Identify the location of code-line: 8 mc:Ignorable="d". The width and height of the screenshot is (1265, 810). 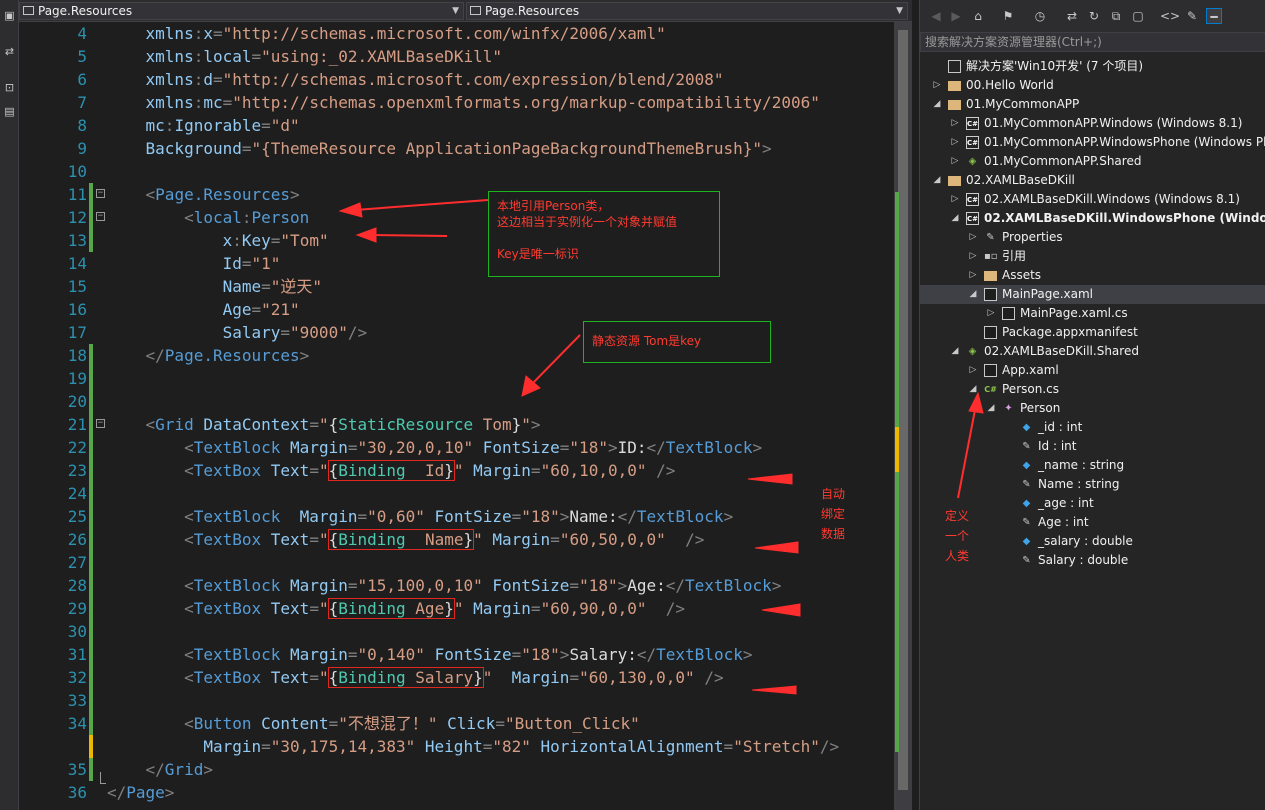
(456, 125).